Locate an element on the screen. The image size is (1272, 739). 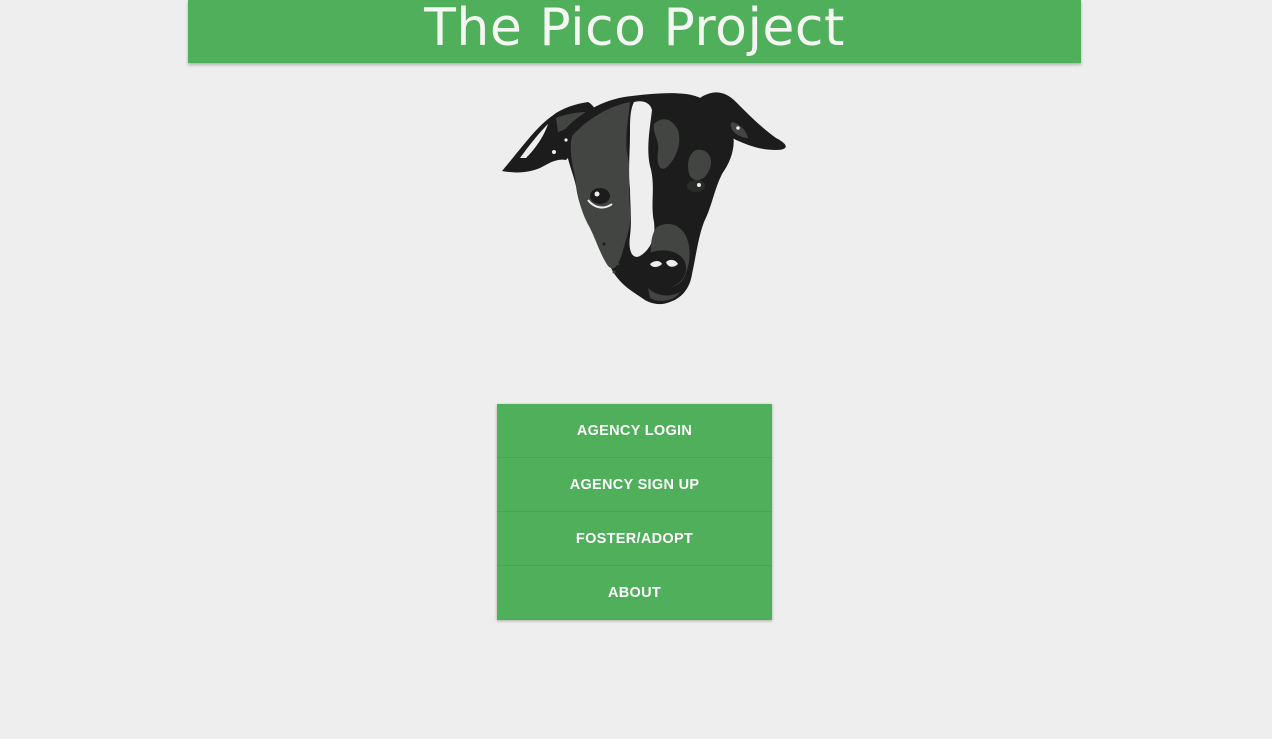
about-button: ABOUT is located at coordinates (634, 593).